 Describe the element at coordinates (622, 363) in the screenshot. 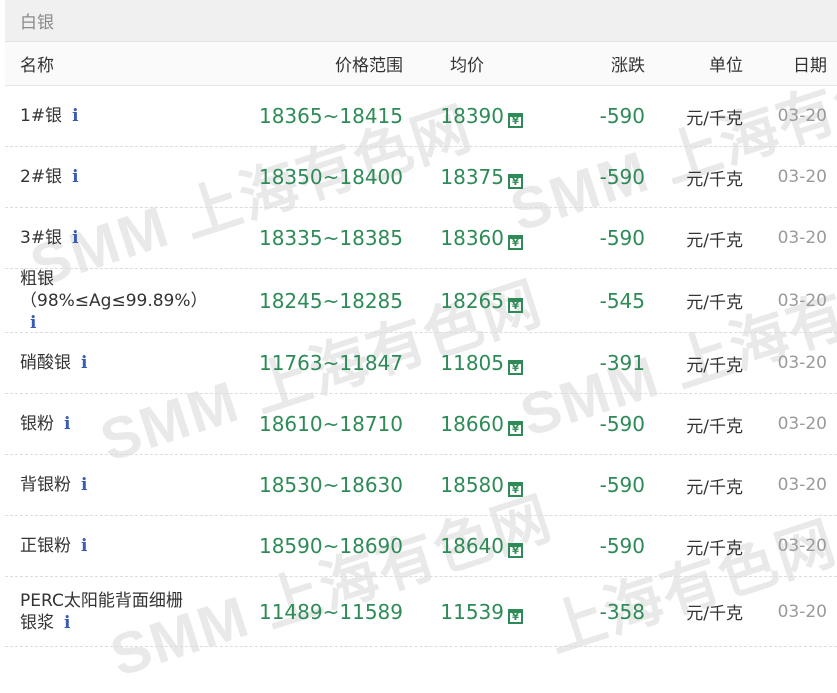

I see `price-change: -391` at that location.